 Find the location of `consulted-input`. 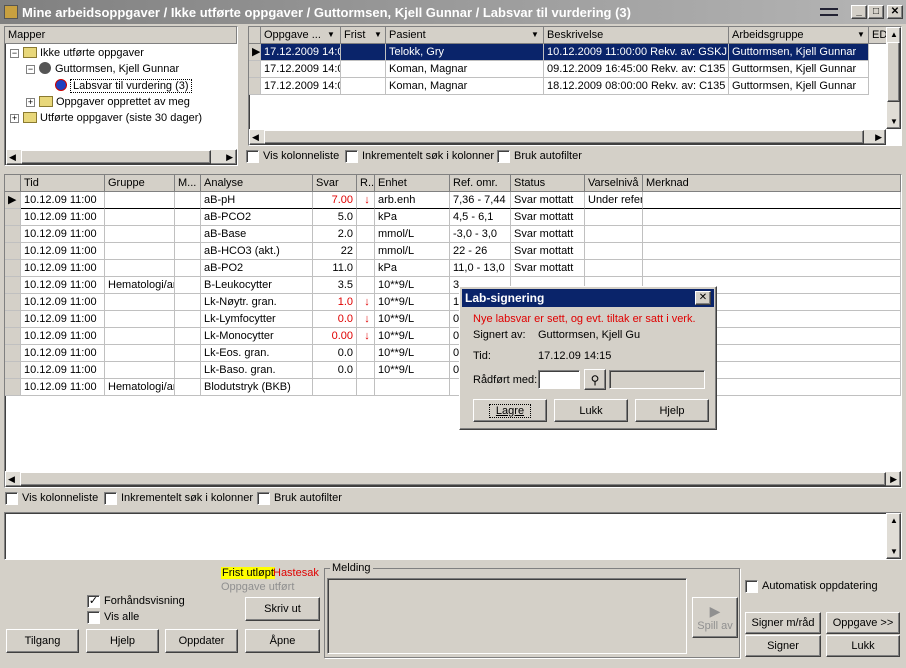

consulted-input is located at coordinates (559, 379).